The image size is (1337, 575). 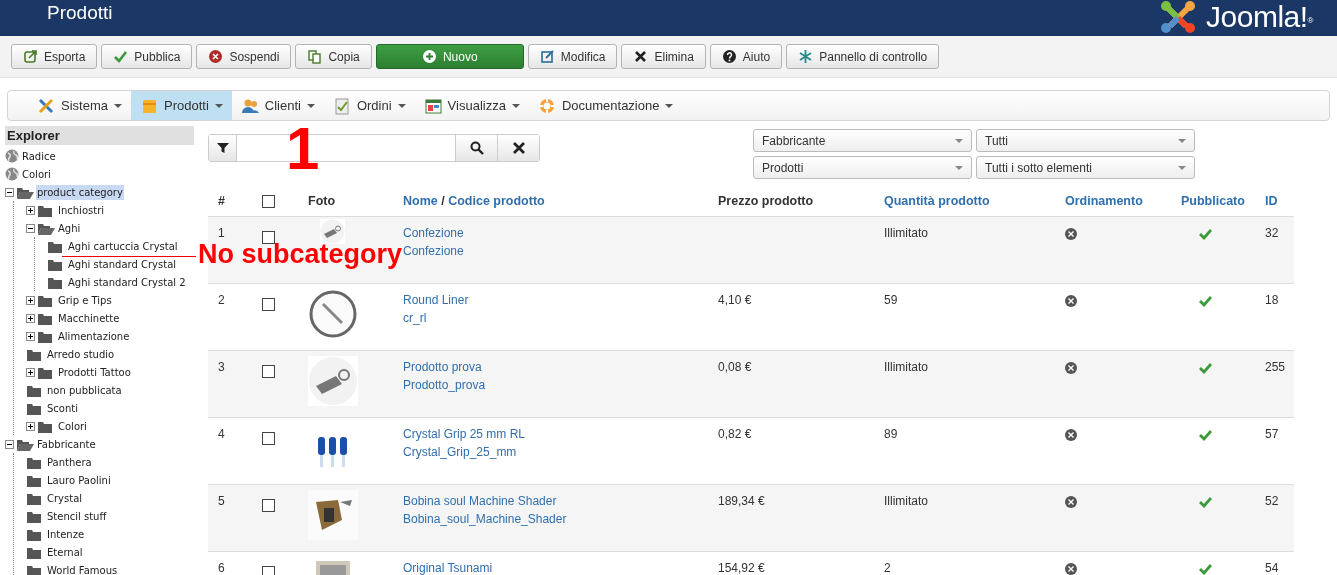 I want to click on tree-item: Eternal, so click(x=65, y=552).